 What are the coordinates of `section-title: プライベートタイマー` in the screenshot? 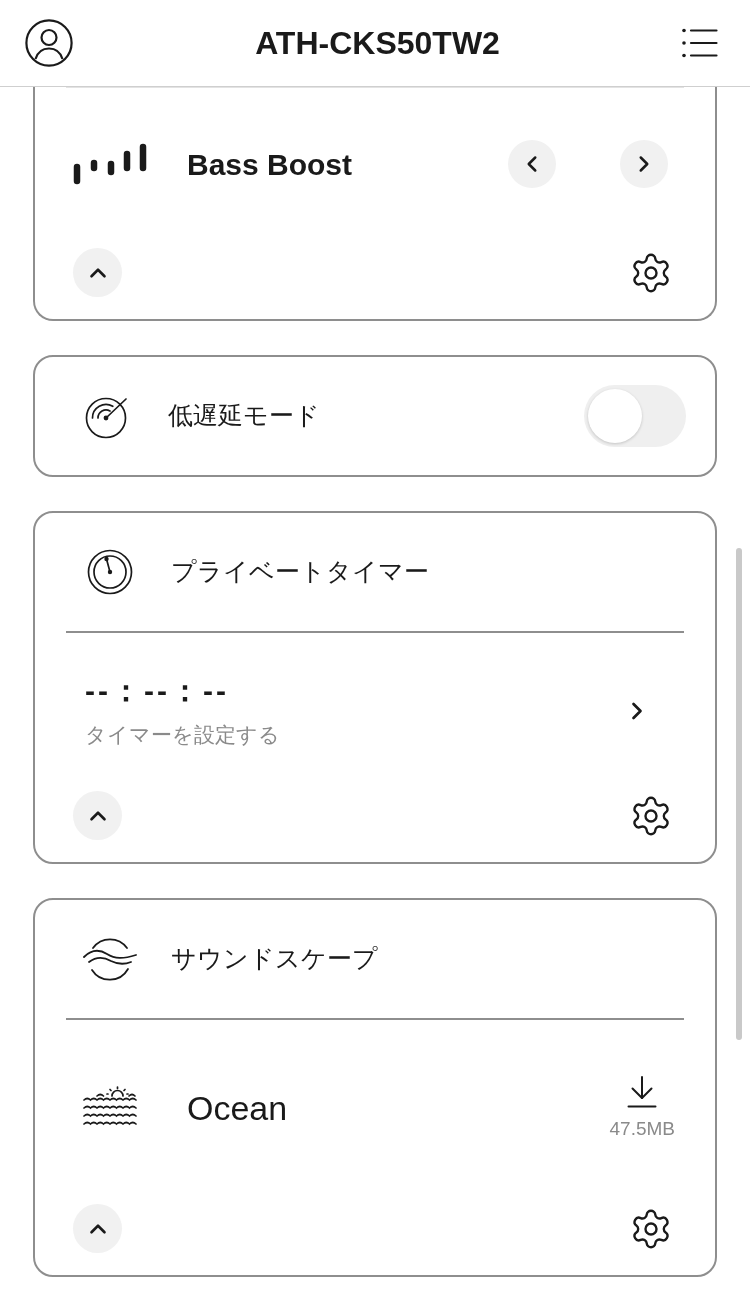 It's located at (300, 572).